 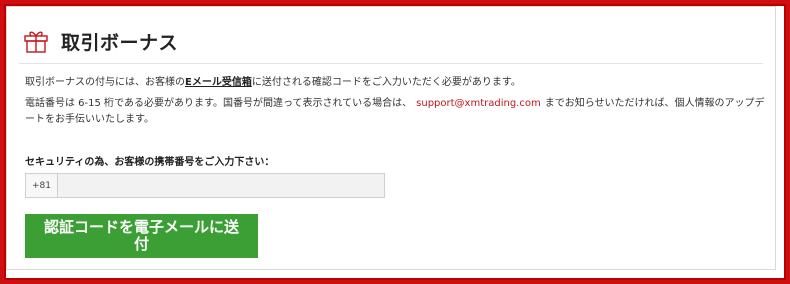 What do you see at coordinates (141, 236) in the screenshot?
I see `send-code-button: 認証コードを電子メールに送付` at bounding box center [141, 236].